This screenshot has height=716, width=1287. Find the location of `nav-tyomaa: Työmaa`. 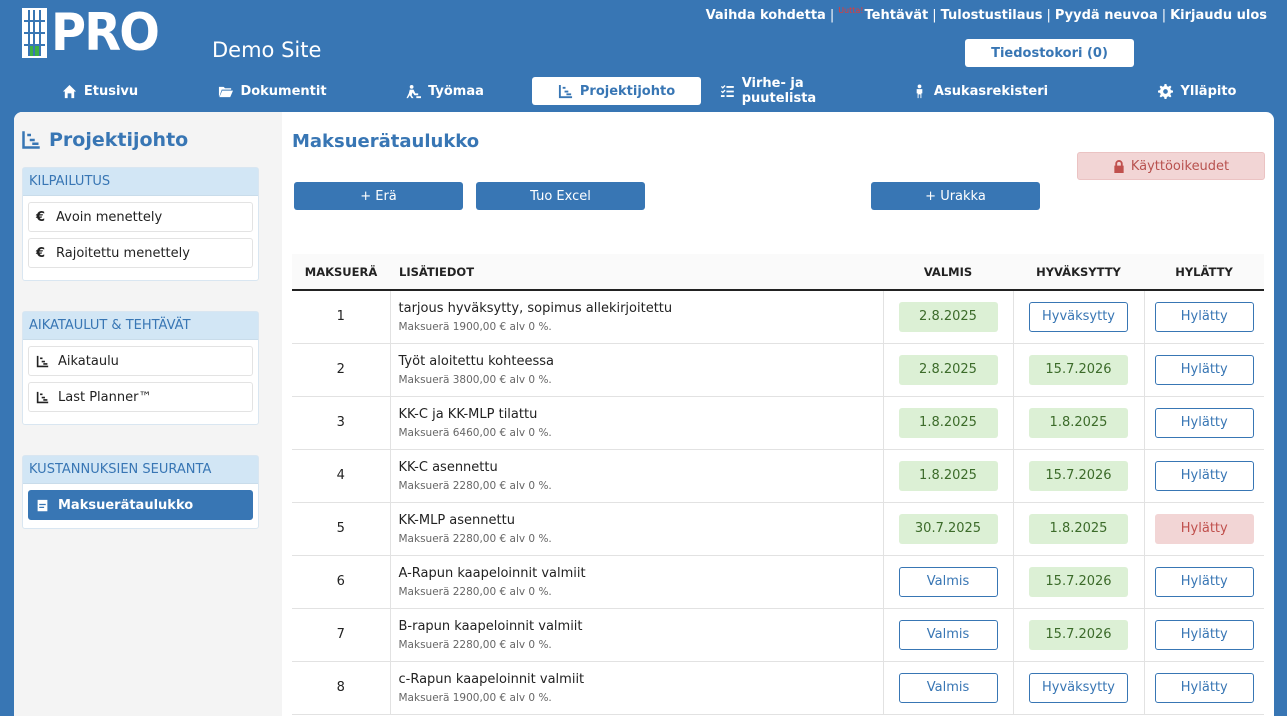

nav-tyomaa: Työmaa is located at coordinates (445, 91).